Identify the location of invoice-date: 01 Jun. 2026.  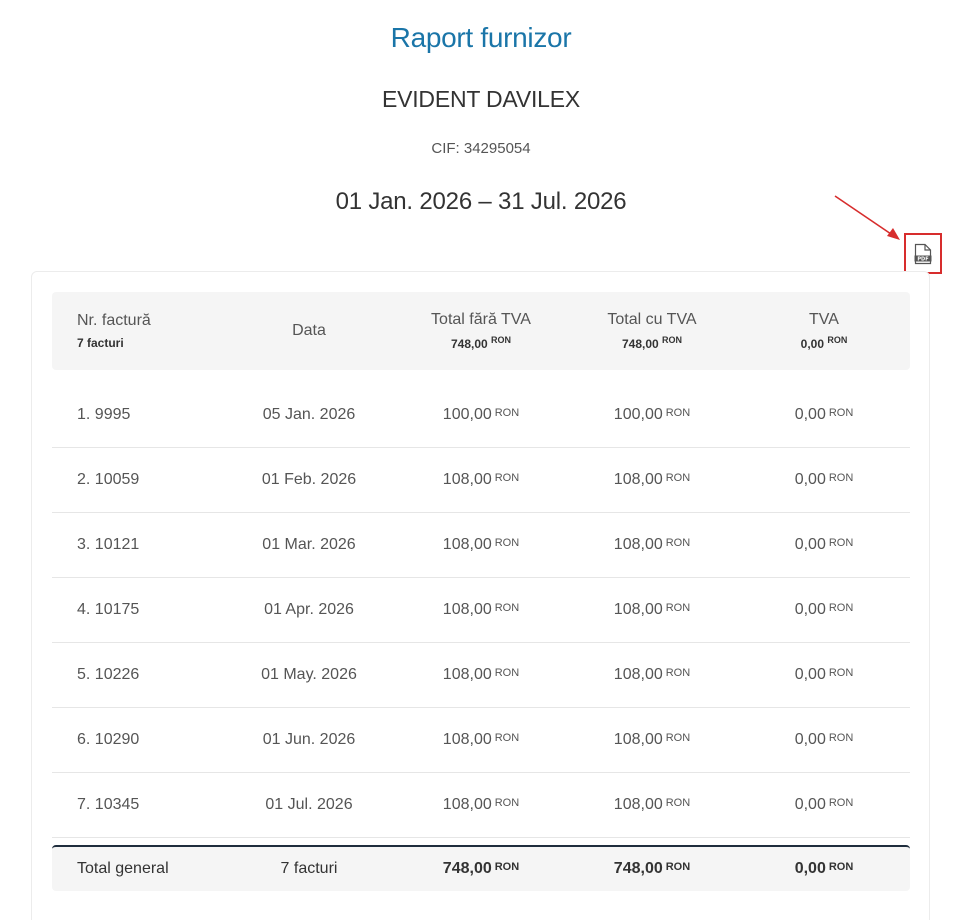
(309, 739).